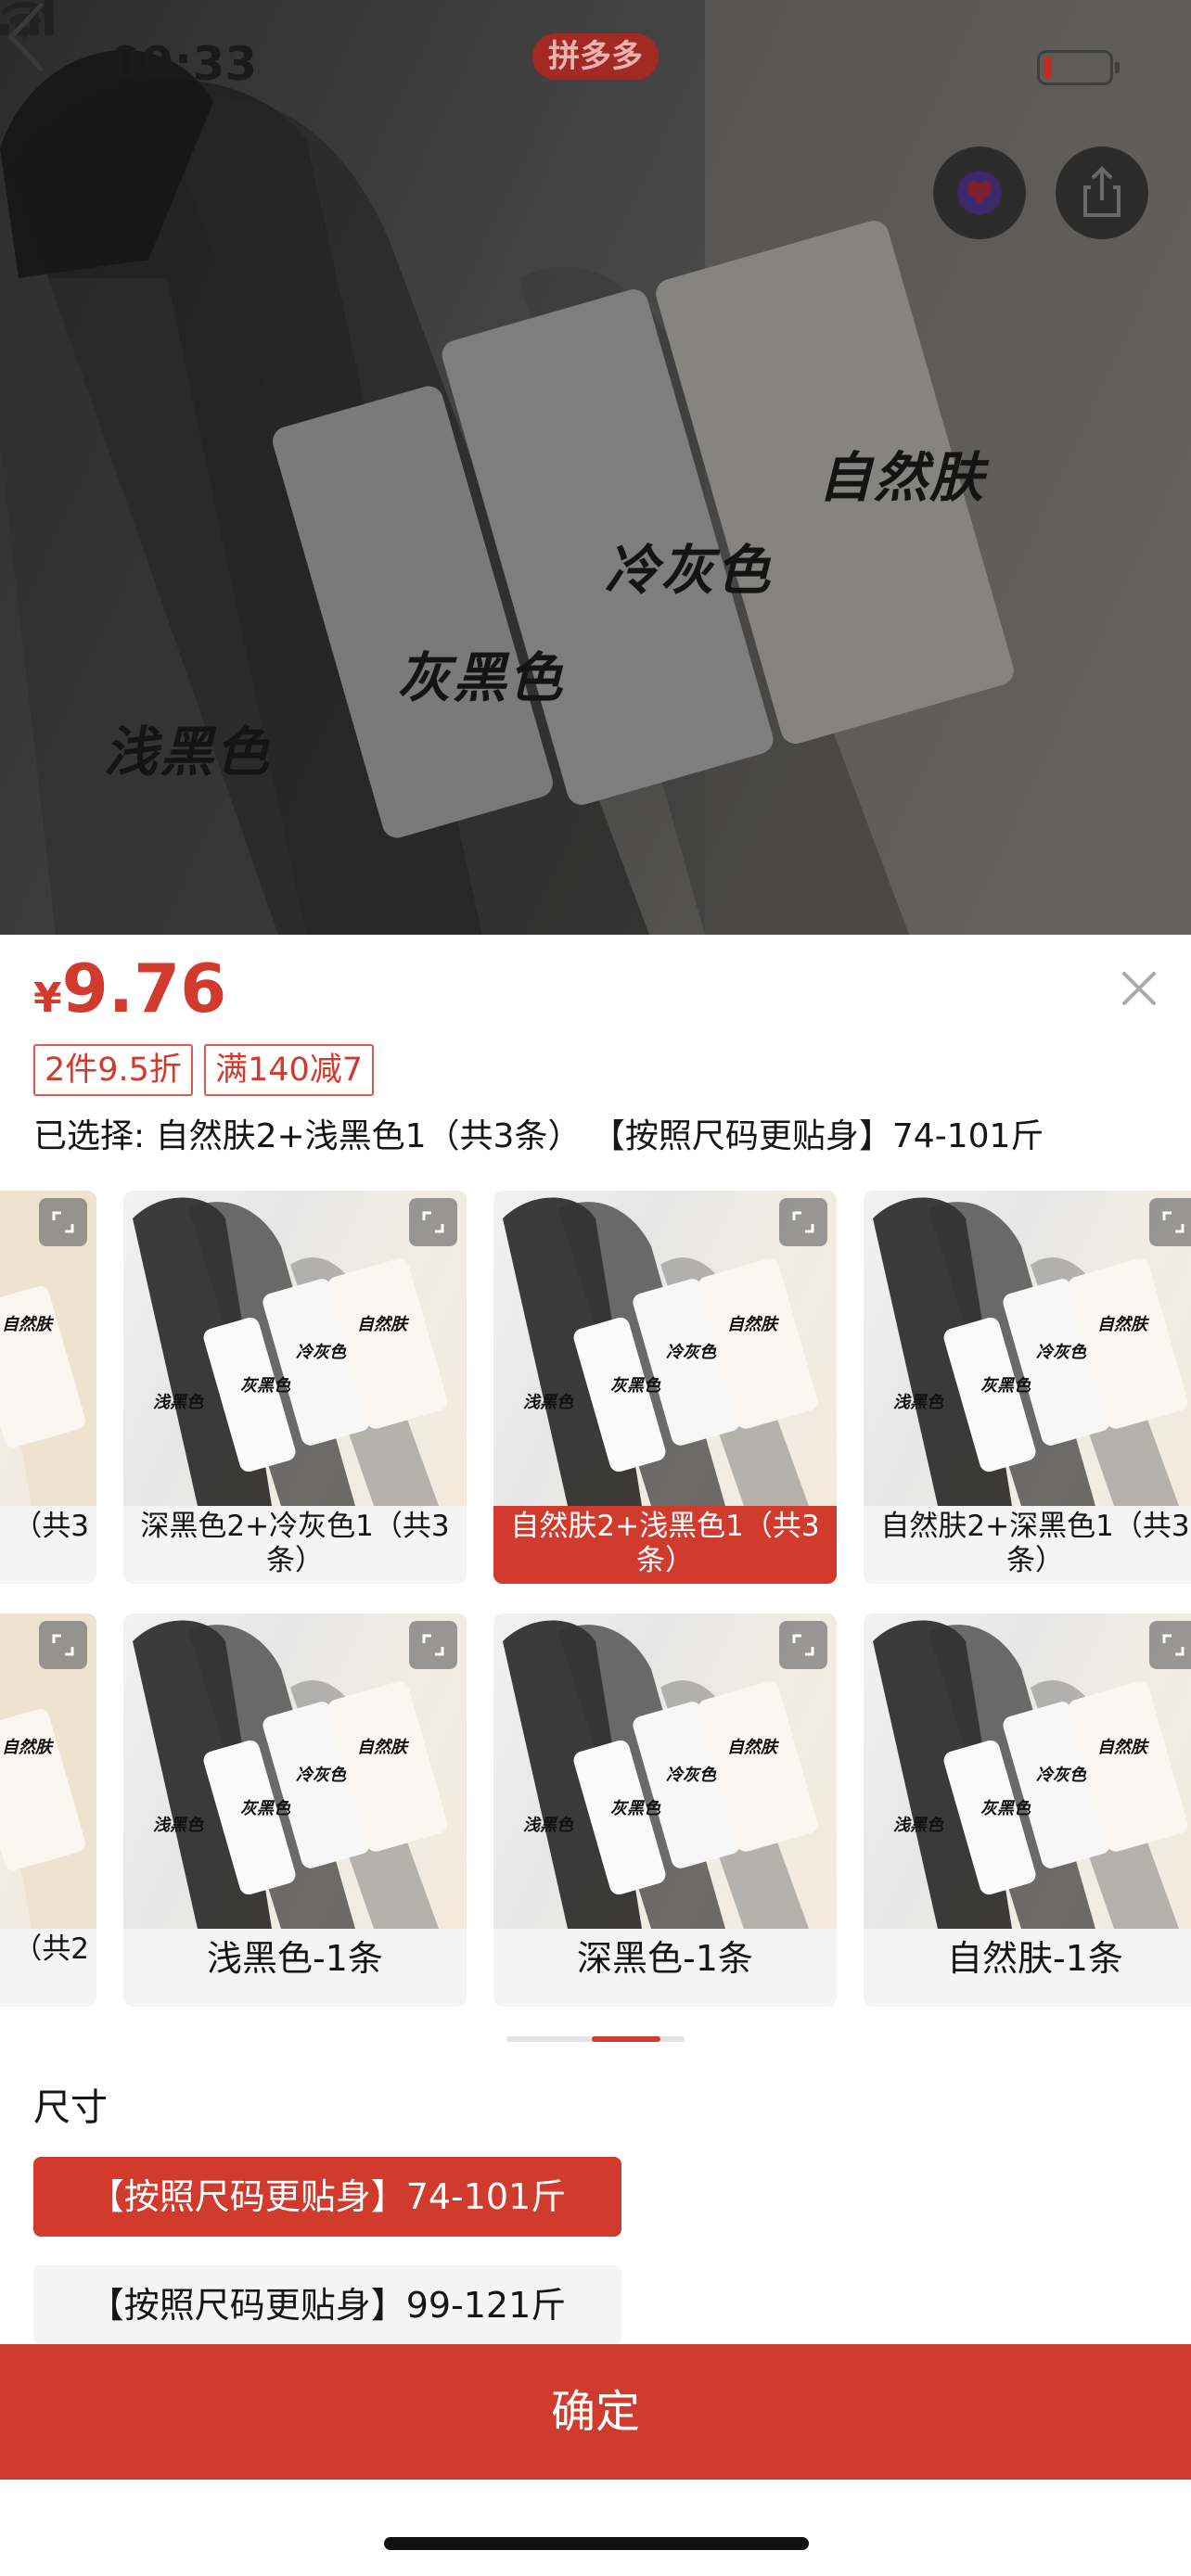 The image size is (1191, 2576). Describe the element at coordinates (144, 989) in the screenshot. I see `price-value: 9.76` at that location.